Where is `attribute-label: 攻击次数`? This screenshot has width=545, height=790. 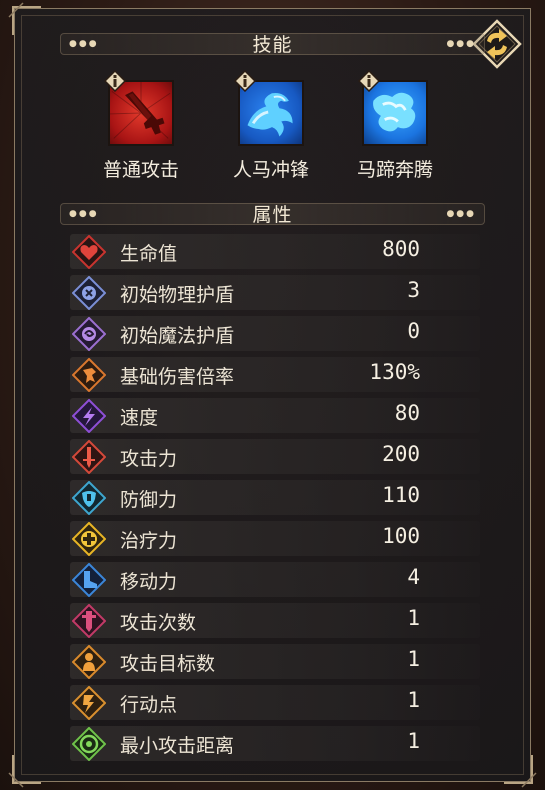
attribute-label: 攻击次数 is located at coordinates (158, 623).